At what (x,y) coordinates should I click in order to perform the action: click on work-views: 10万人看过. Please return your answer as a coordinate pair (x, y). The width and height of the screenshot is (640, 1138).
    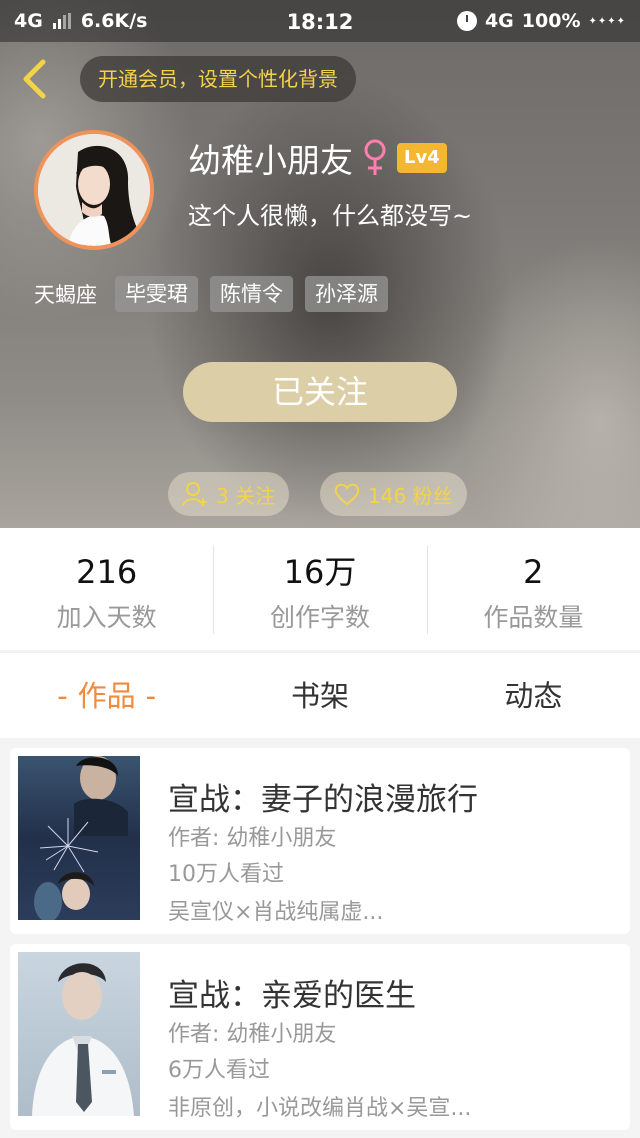
    Looking at the image, I should click on (226, 874).